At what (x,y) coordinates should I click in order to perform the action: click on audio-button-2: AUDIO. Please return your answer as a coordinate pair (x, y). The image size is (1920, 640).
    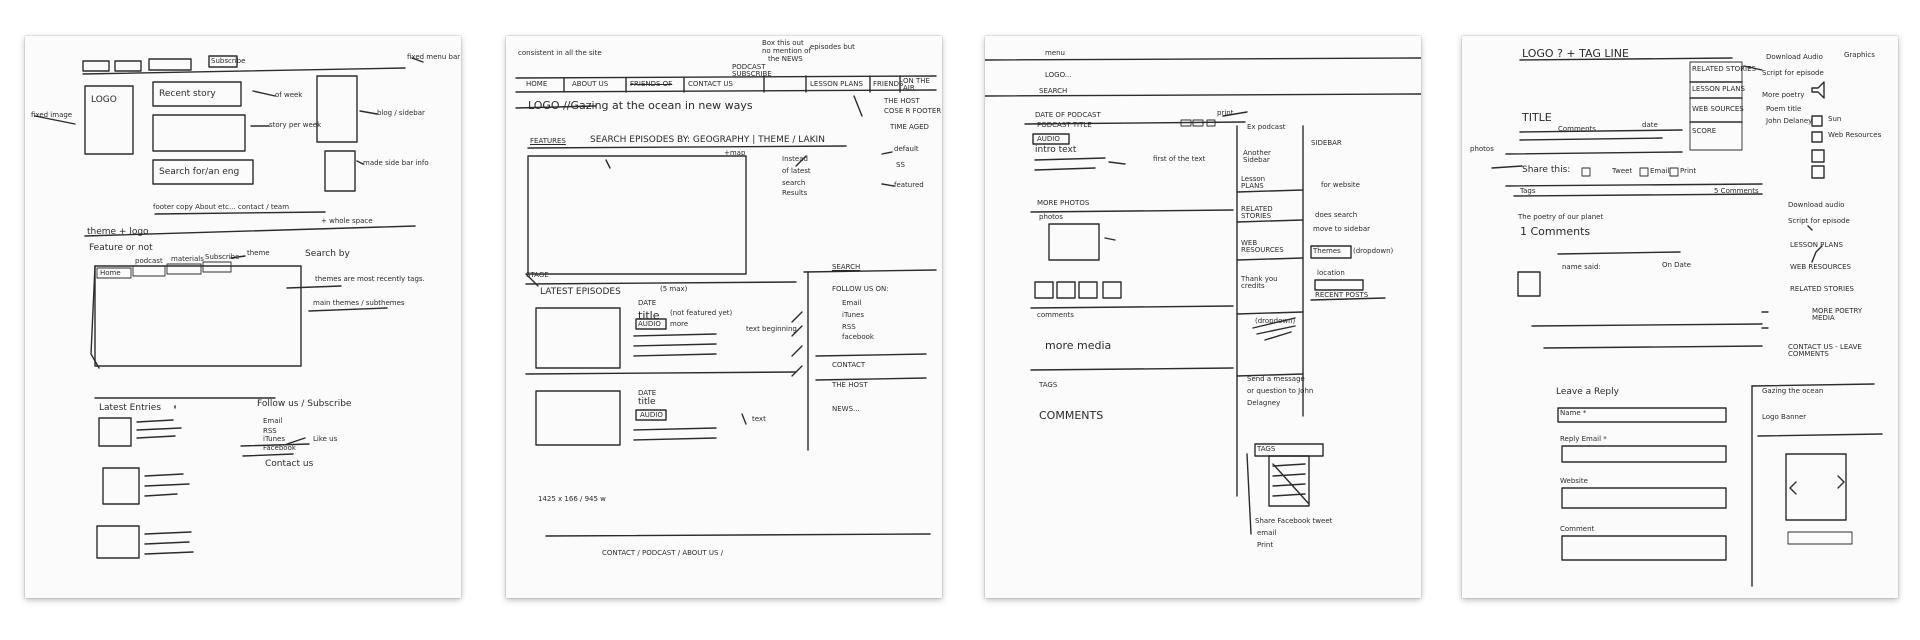
    Looking at the image, I should click on (651, 415).